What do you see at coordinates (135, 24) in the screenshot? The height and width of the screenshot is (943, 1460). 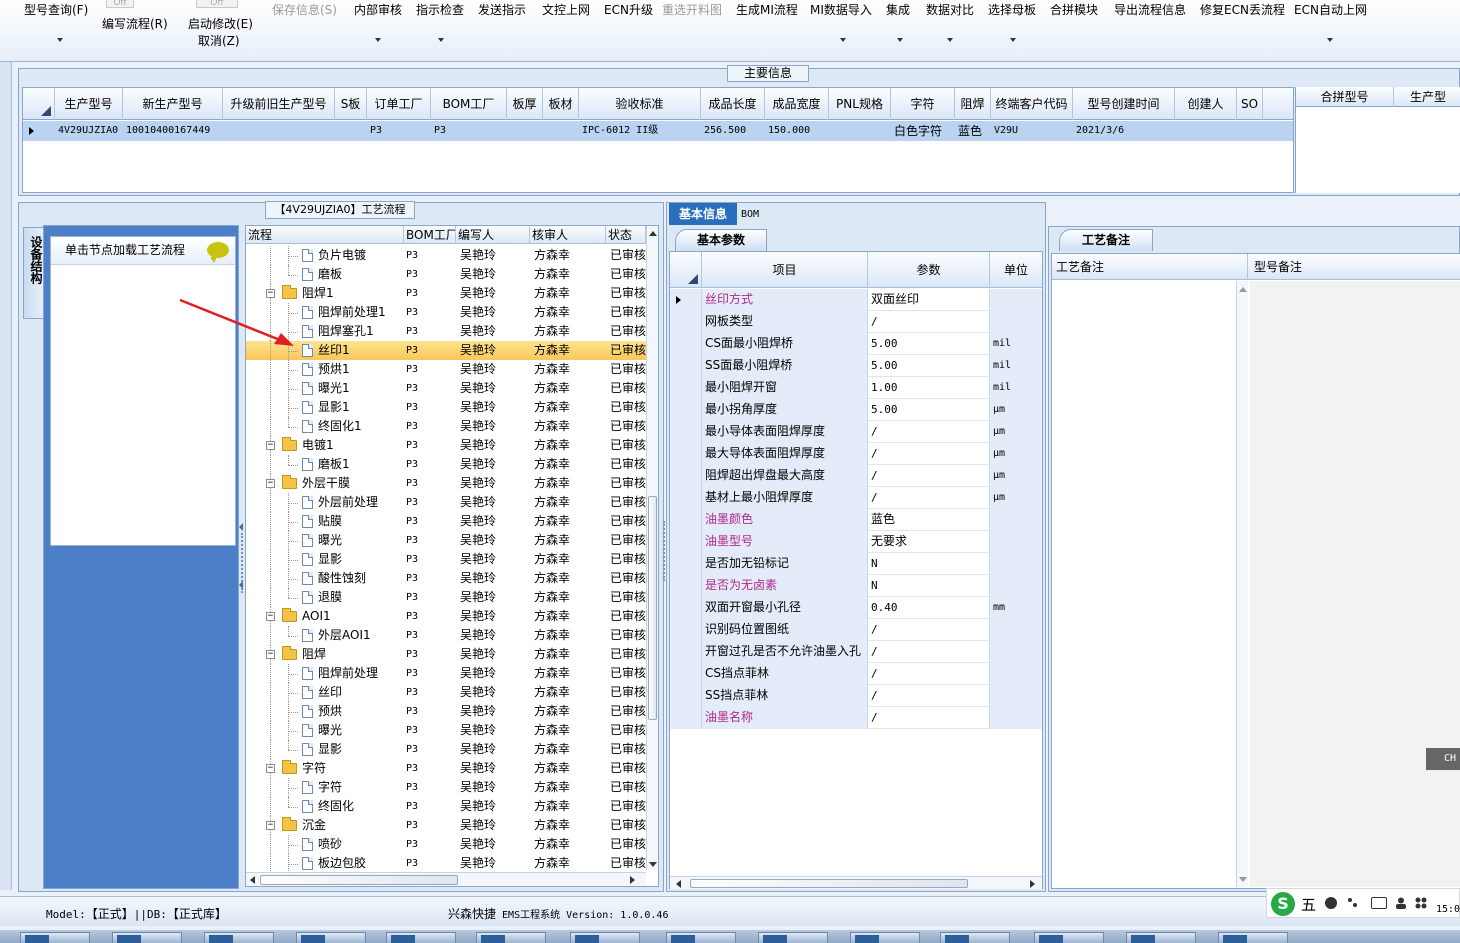 I see `toolbar-item-1: 编写流程(R)` at bounding box center [135, 24].